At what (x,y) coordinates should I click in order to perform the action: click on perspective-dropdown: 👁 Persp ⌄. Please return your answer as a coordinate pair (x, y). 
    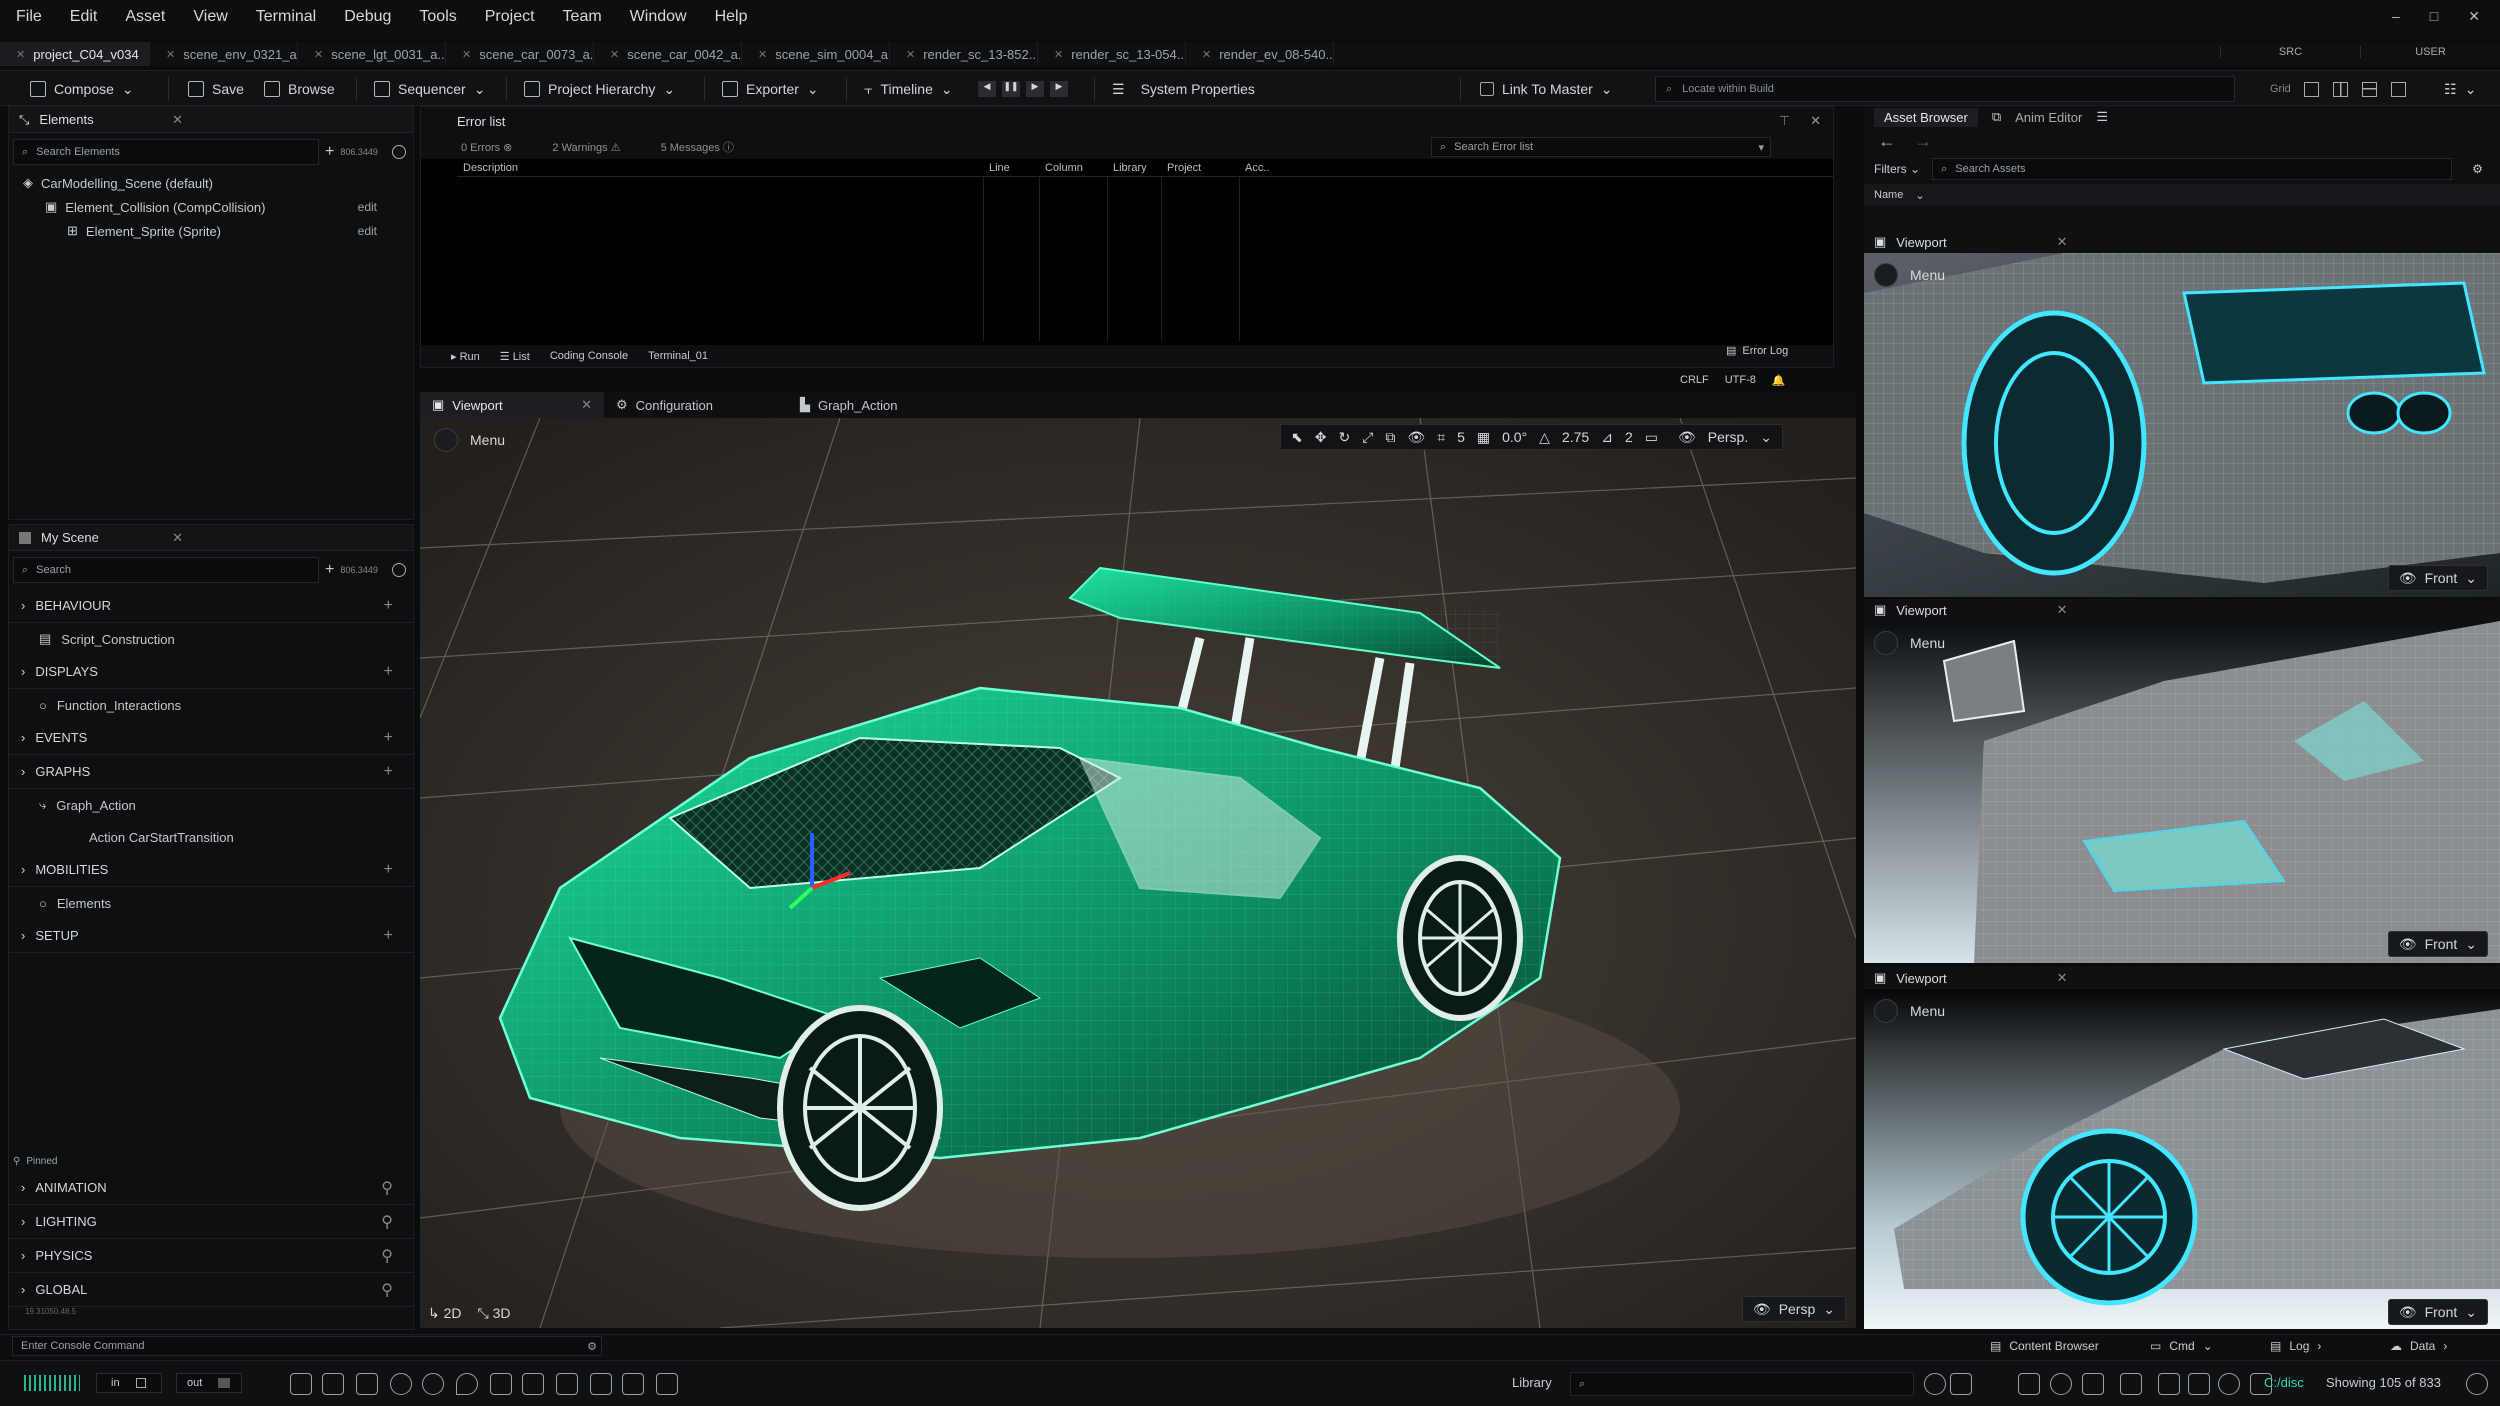
    Looking at the image, I should click on (1793, 1309).